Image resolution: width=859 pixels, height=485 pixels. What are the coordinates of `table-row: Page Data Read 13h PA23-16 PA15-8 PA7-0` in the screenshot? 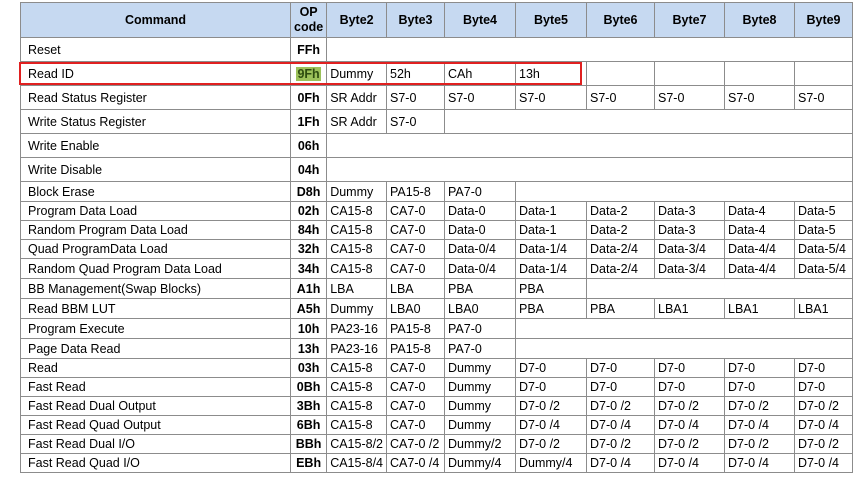 It's located at (436, 348).